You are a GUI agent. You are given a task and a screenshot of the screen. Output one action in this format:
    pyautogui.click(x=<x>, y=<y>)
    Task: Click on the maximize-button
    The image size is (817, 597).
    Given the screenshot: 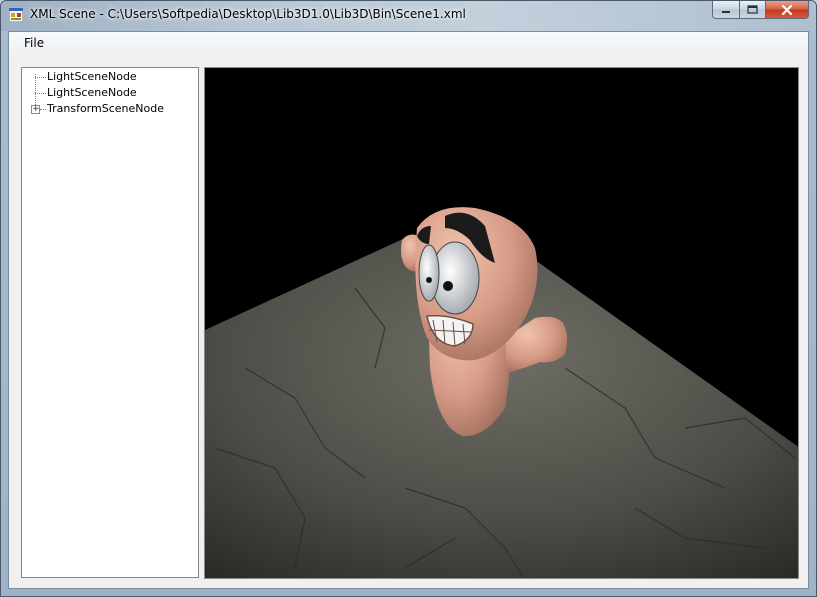 What is the action you would take?
    pyautogui.click(x=752, y=10)
    